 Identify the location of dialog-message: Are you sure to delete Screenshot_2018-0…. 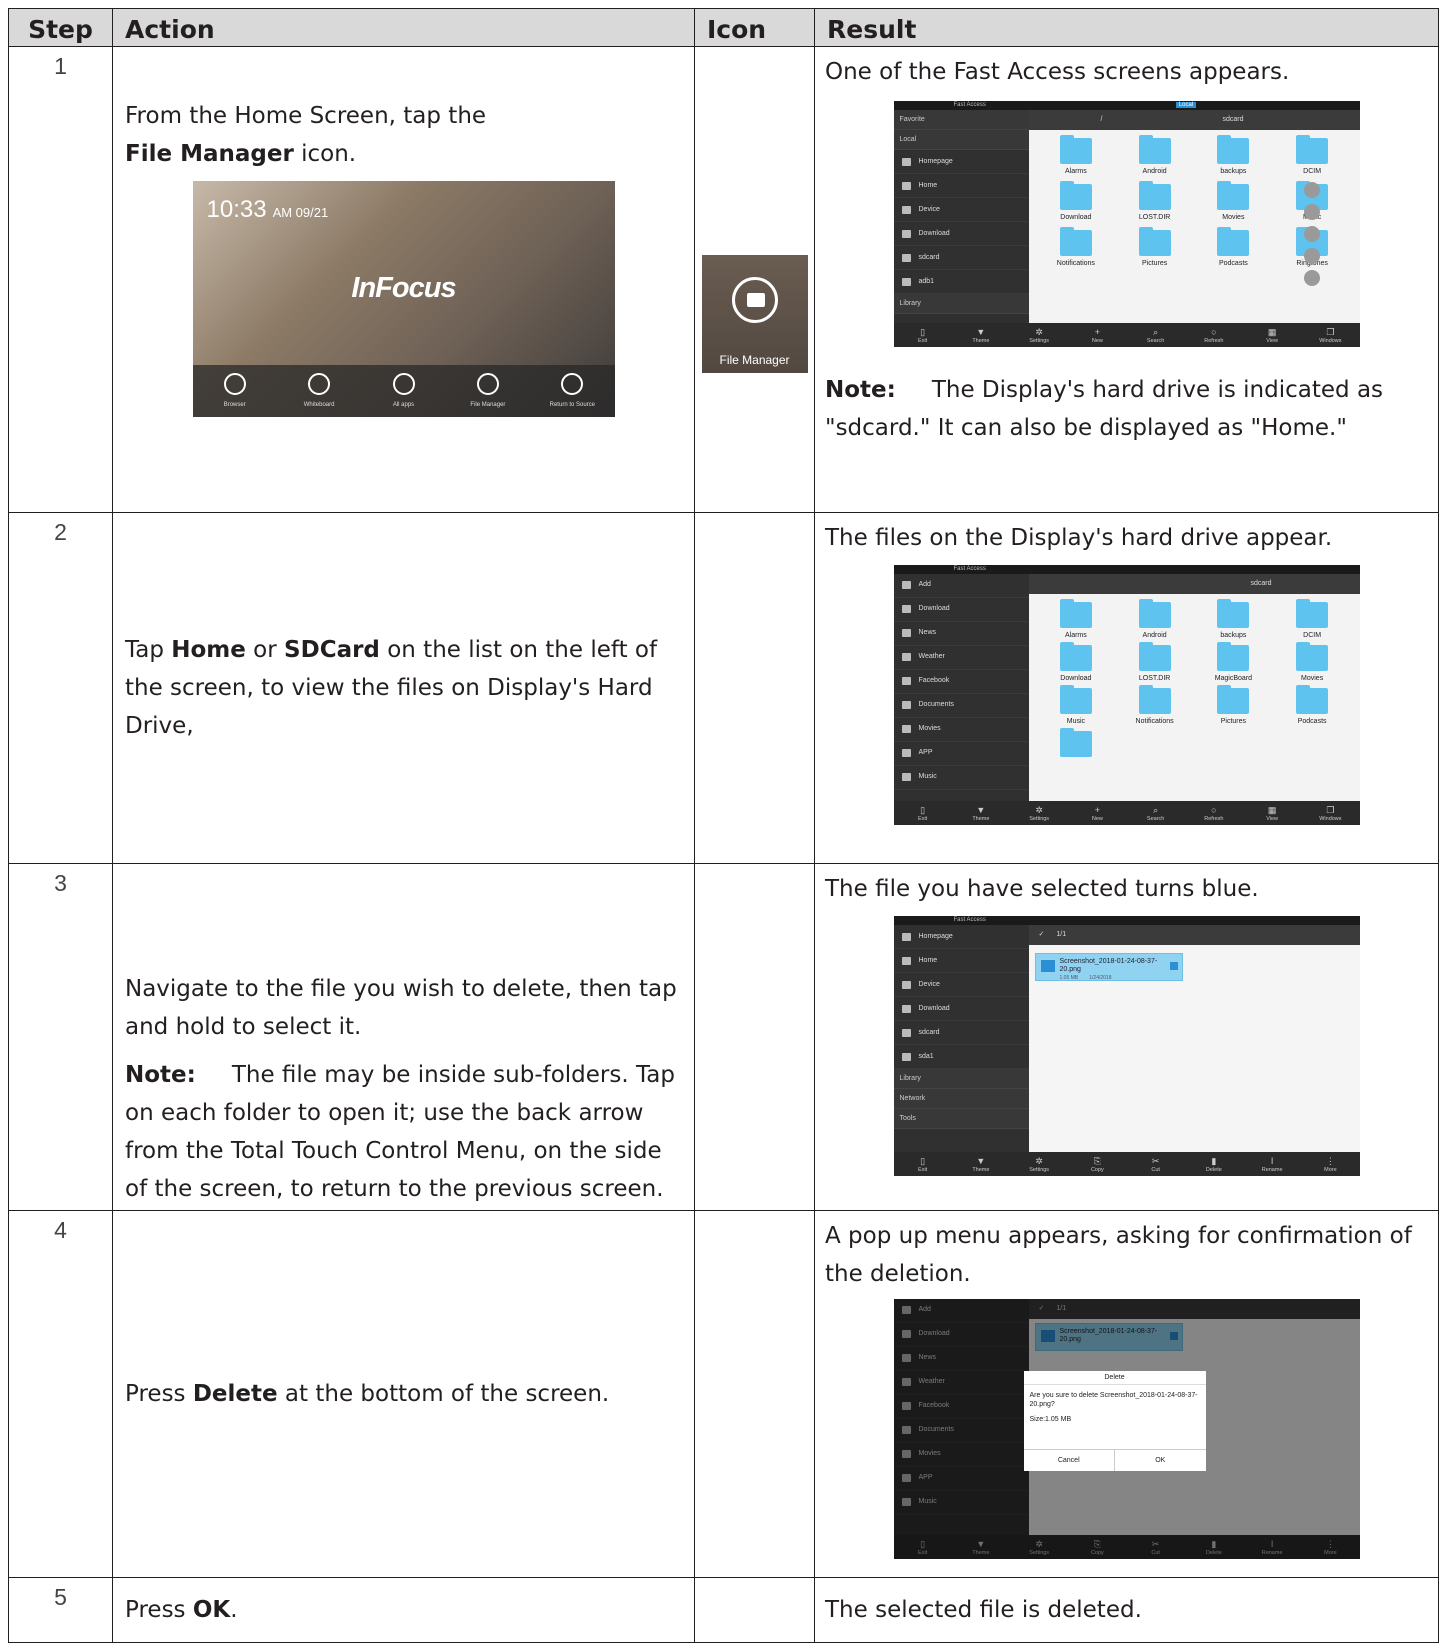
(1113, 1407).